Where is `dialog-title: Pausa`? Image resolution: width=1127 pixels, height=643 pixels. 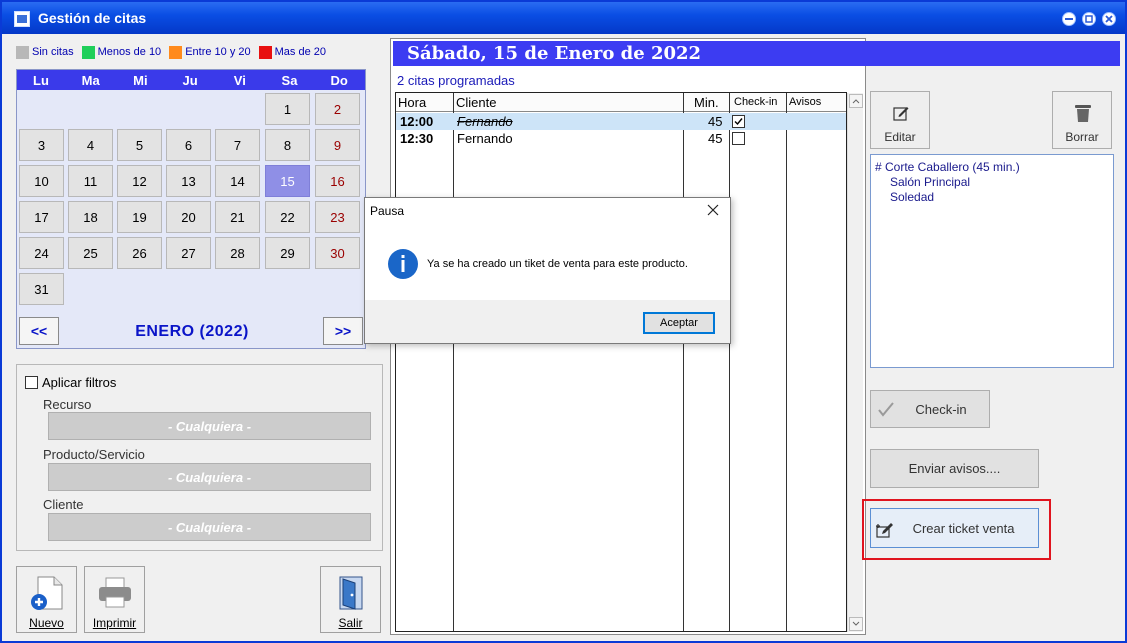
dialog-title: Pausa is located at coordinates (387, 211).